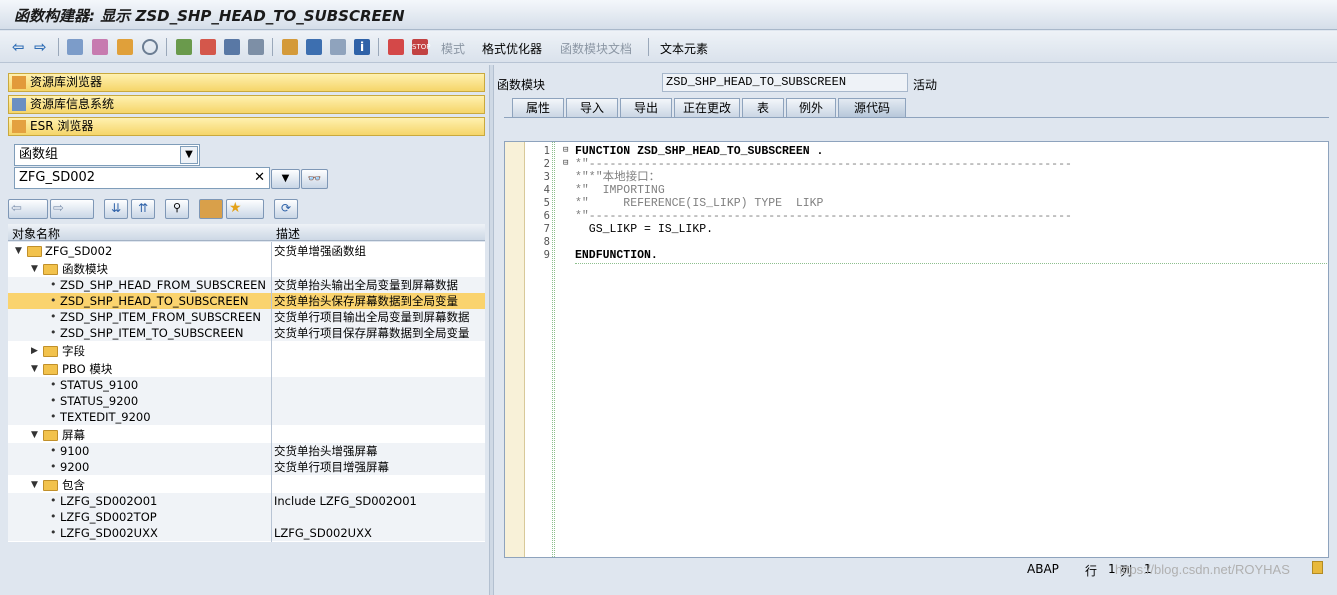 Image resolution: width=1337 pixels, height=595 pixels. Describe the element at coordinates (246, 417) in the screenshot. I see `tree-node-leaf: • TEXTEDIT_9200` at that location.